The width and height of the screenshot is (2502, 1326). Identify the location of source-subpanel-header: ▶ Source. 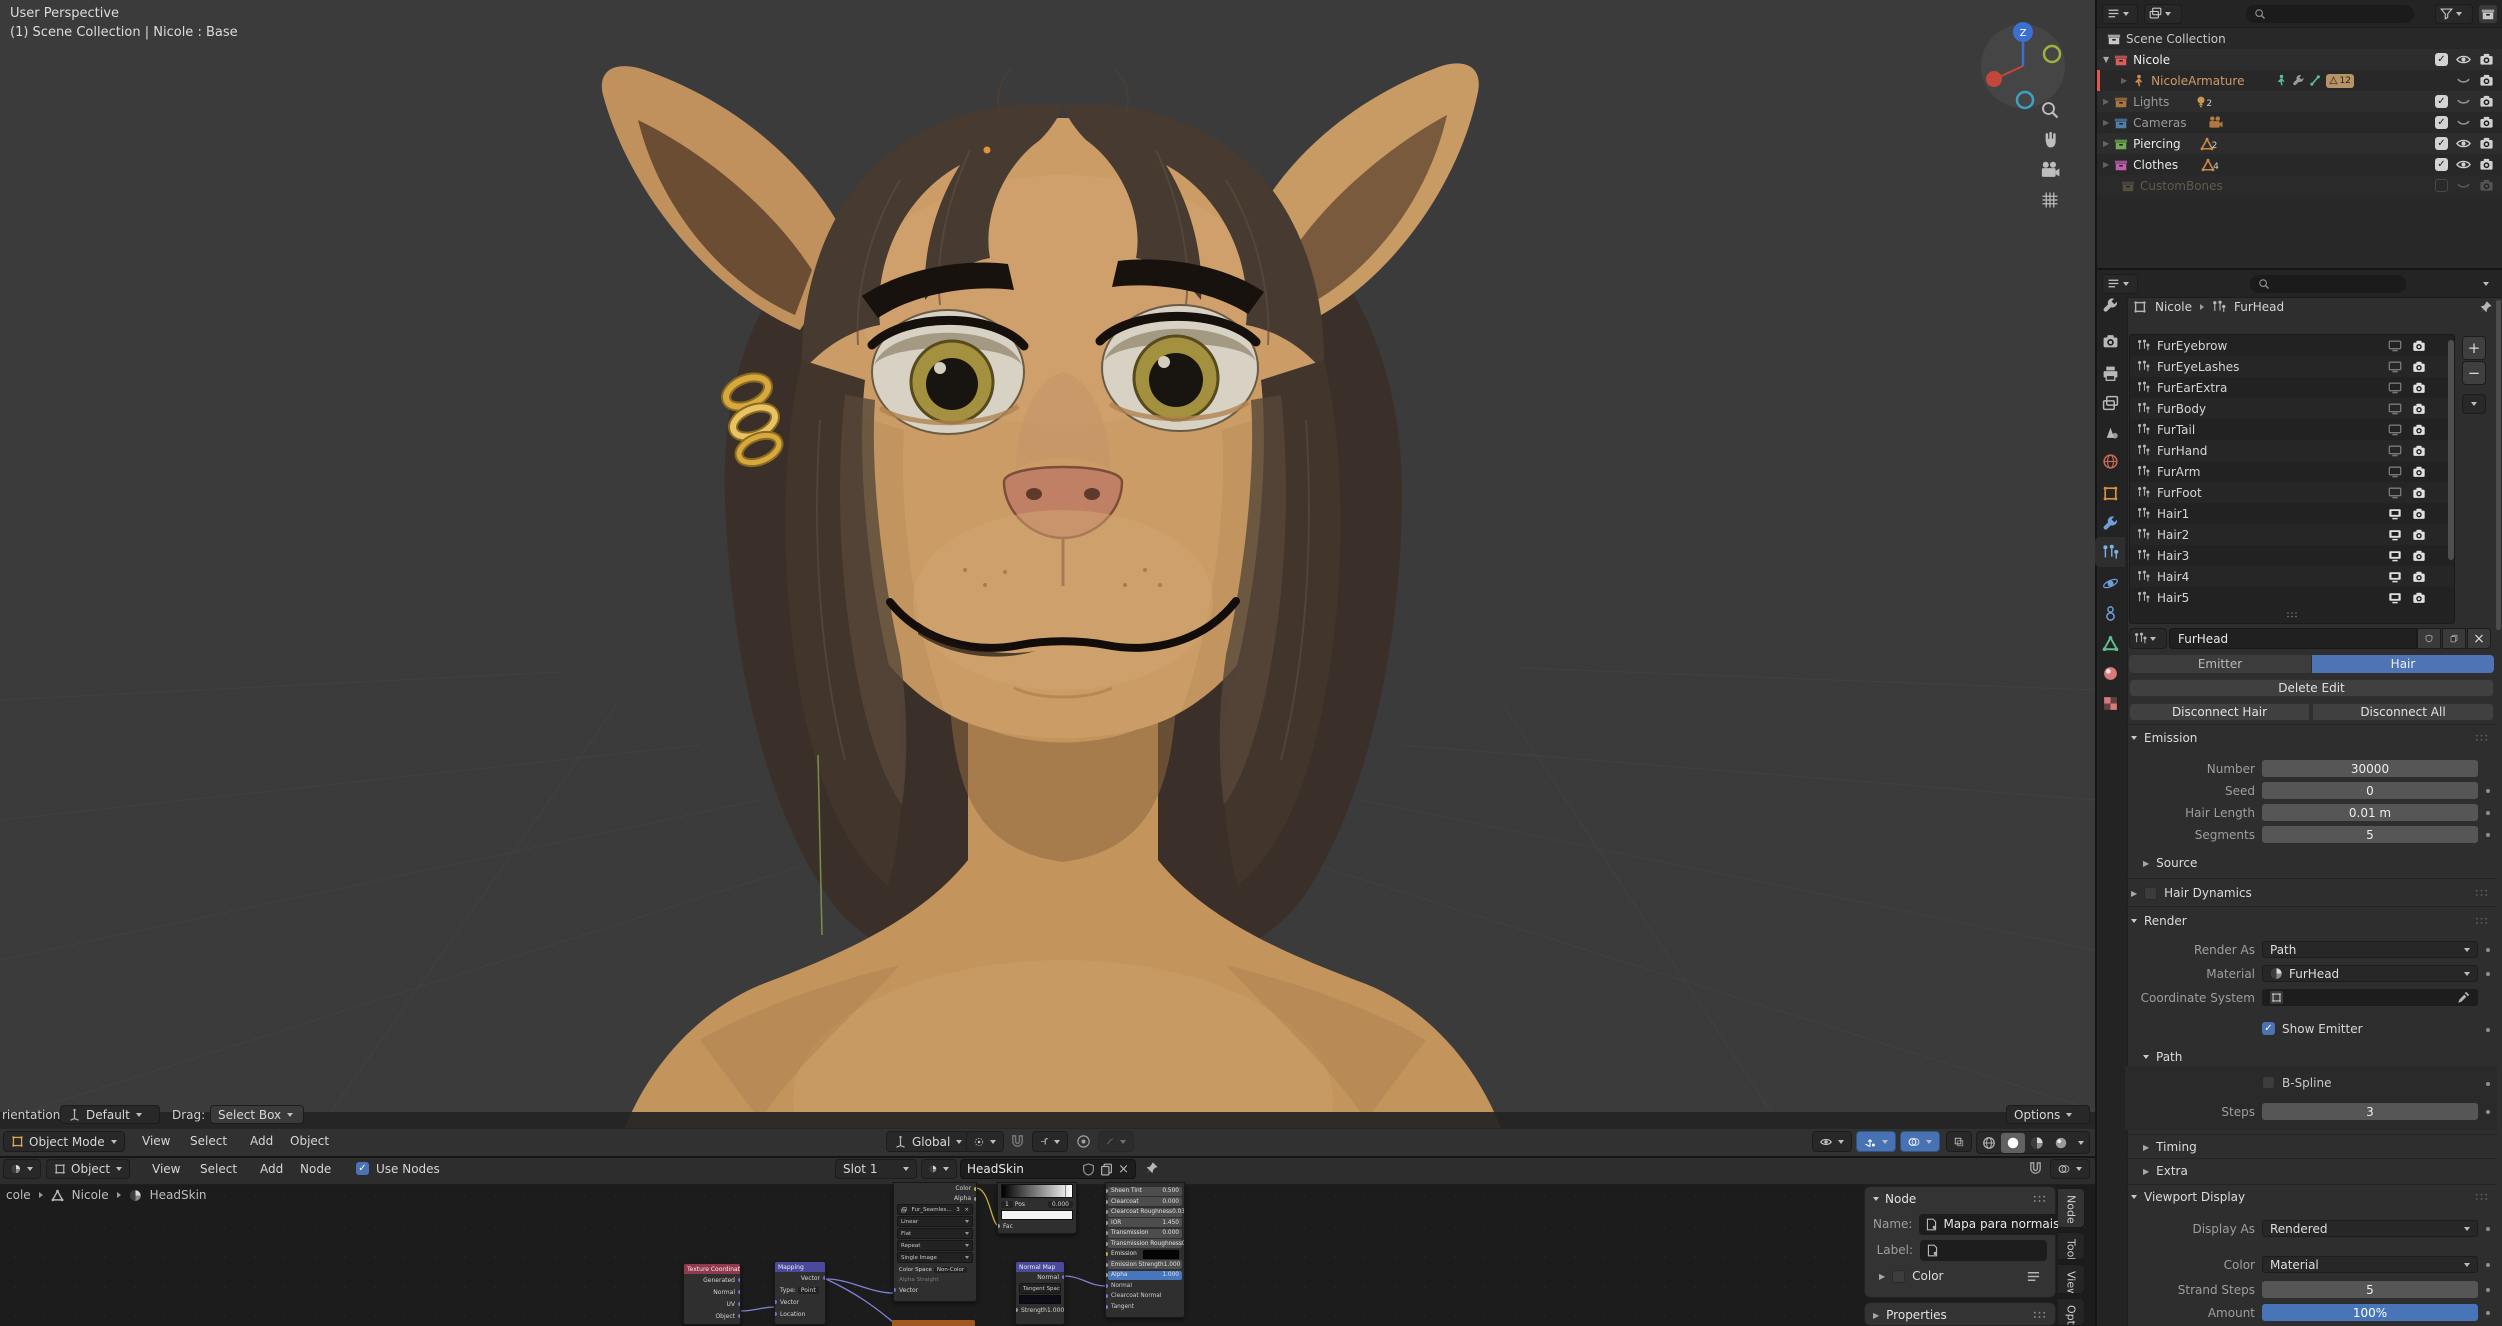
(2170, 863).